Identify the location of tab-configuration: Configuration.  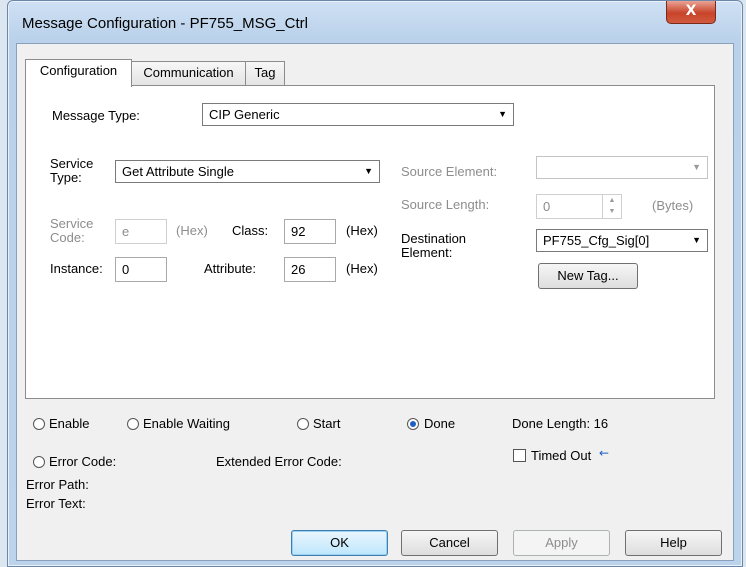
(78, 73).